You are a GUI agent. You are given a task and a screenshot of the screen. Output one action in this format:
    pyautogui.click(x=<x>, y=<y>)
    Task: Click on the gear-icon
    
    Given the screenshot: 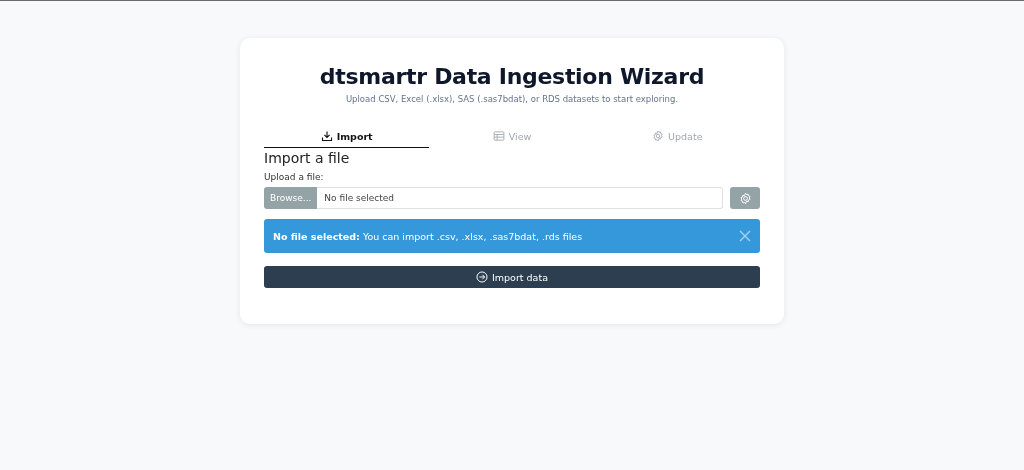 What is the action you would take?
    pyautogui.click(x=658, y=136)
    